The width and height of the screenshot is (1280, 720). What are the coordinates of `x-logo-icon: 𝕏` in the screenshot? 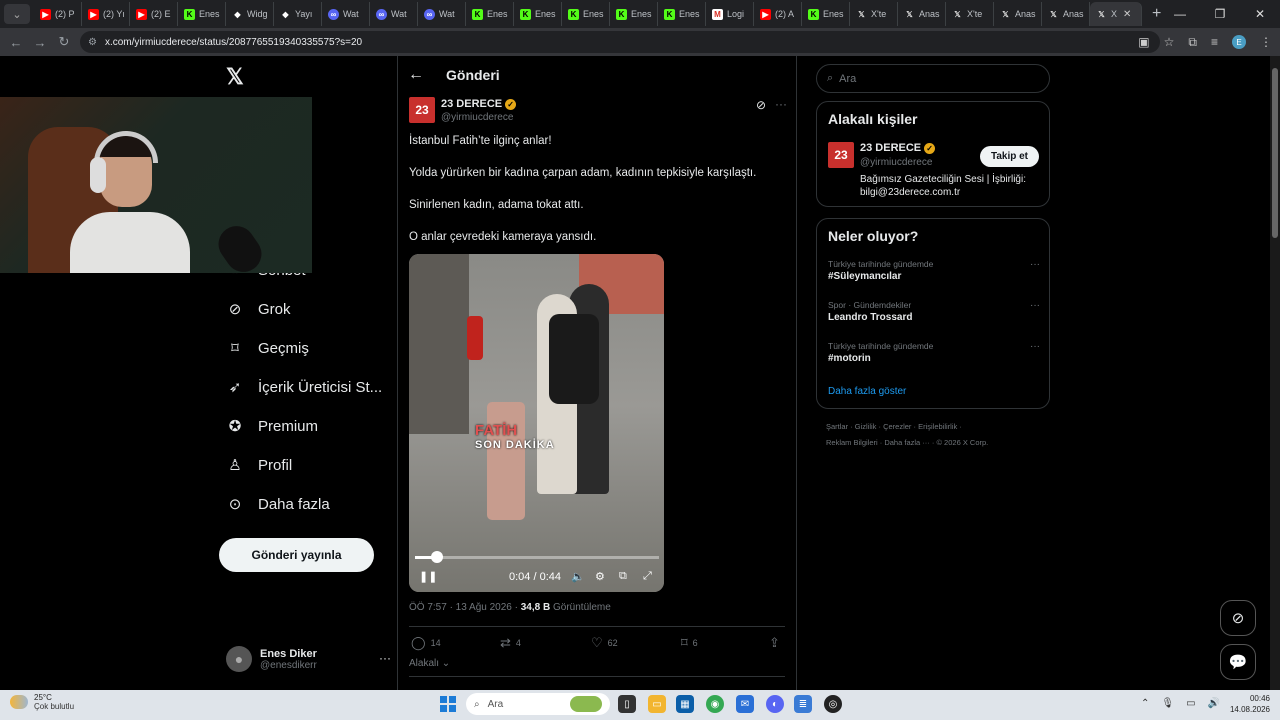 It's located at (235, 77).